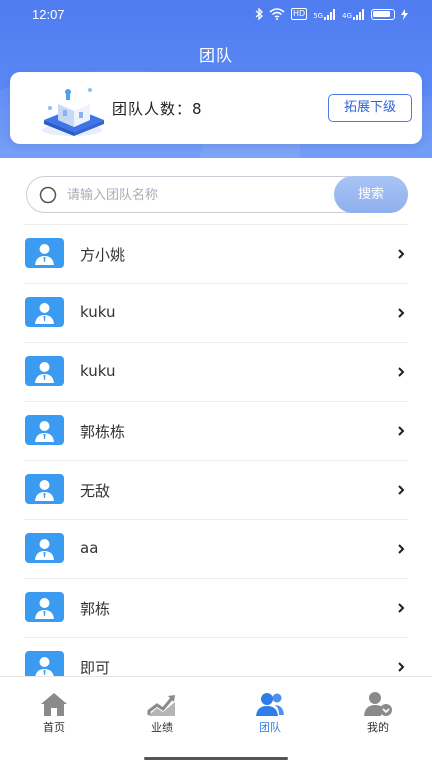 The image size is (432, 768). What do you see at coordinates (216, 607) in the screenshot?
I see `list-item: 郭栋` at bounding box center [216, 607].